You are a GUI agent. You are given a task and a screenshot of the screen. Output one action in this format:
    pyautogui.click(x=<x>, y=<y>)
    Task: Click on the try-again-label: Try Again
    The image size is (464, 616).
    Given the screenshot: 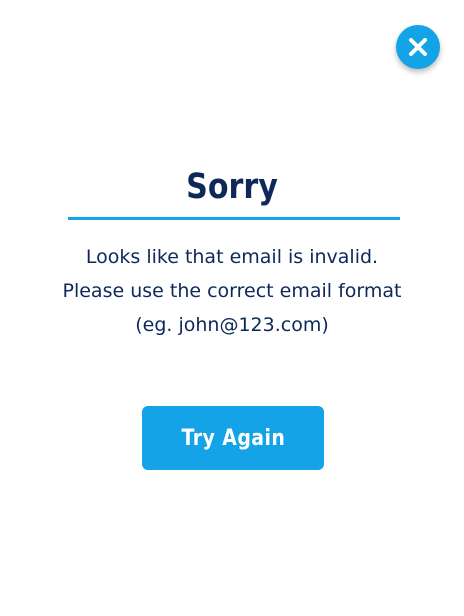 What is the action you would take?
    pyautogui.click(x=233, y=438)
    